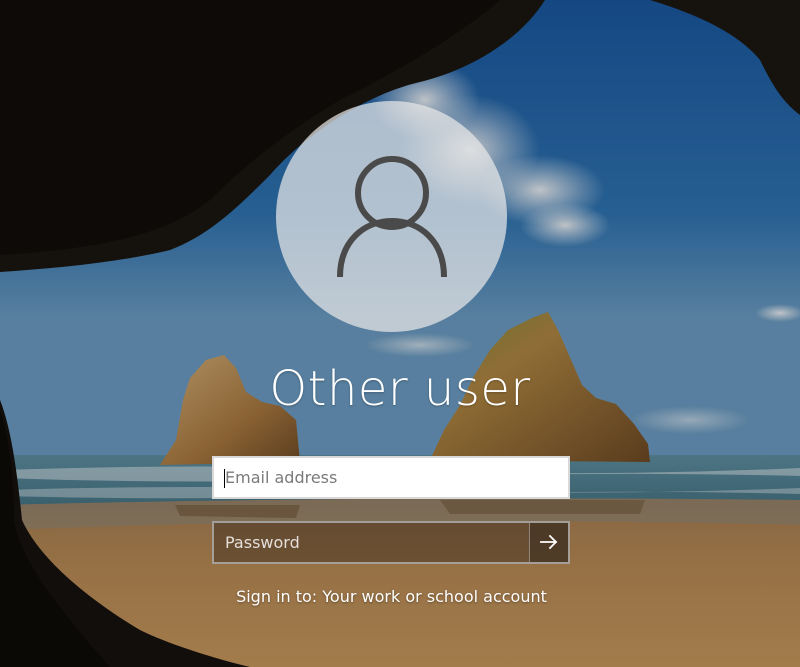 This screenshot has width=800, height=667. I want to click on text-caret, so click(224, 478).